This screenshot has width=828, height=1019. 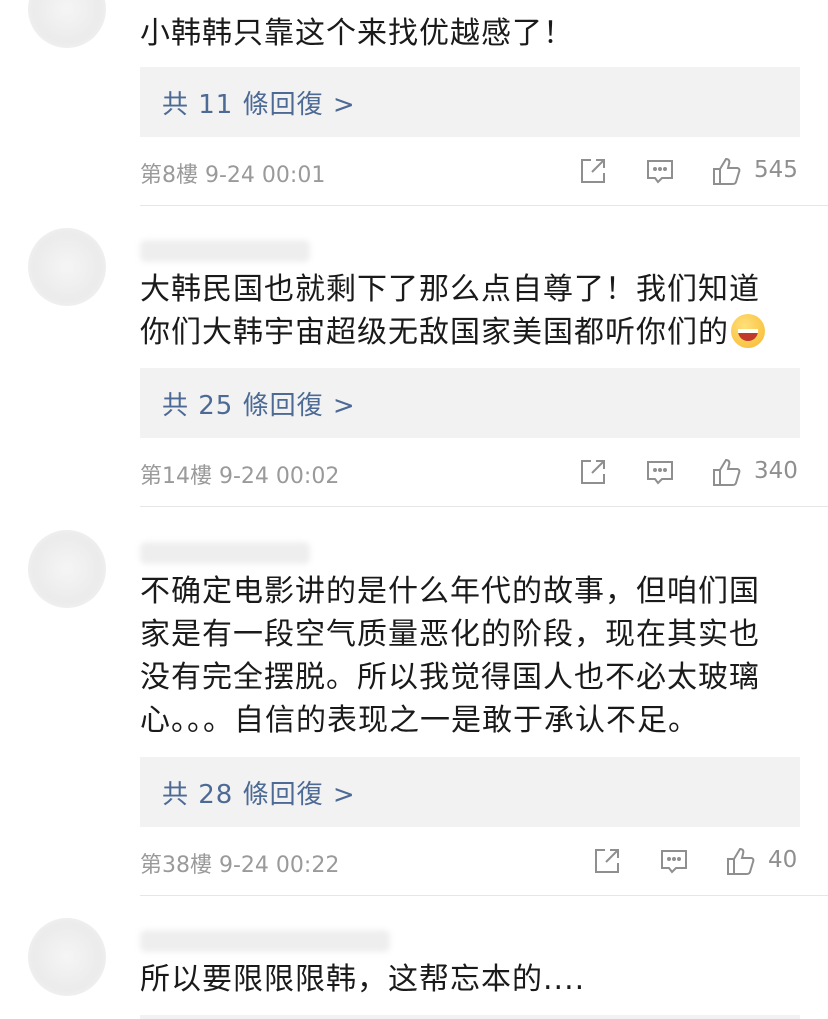 I want to click on comment-meta: 第14樓 9-24 00:02 340, so click(x=470, y=472).